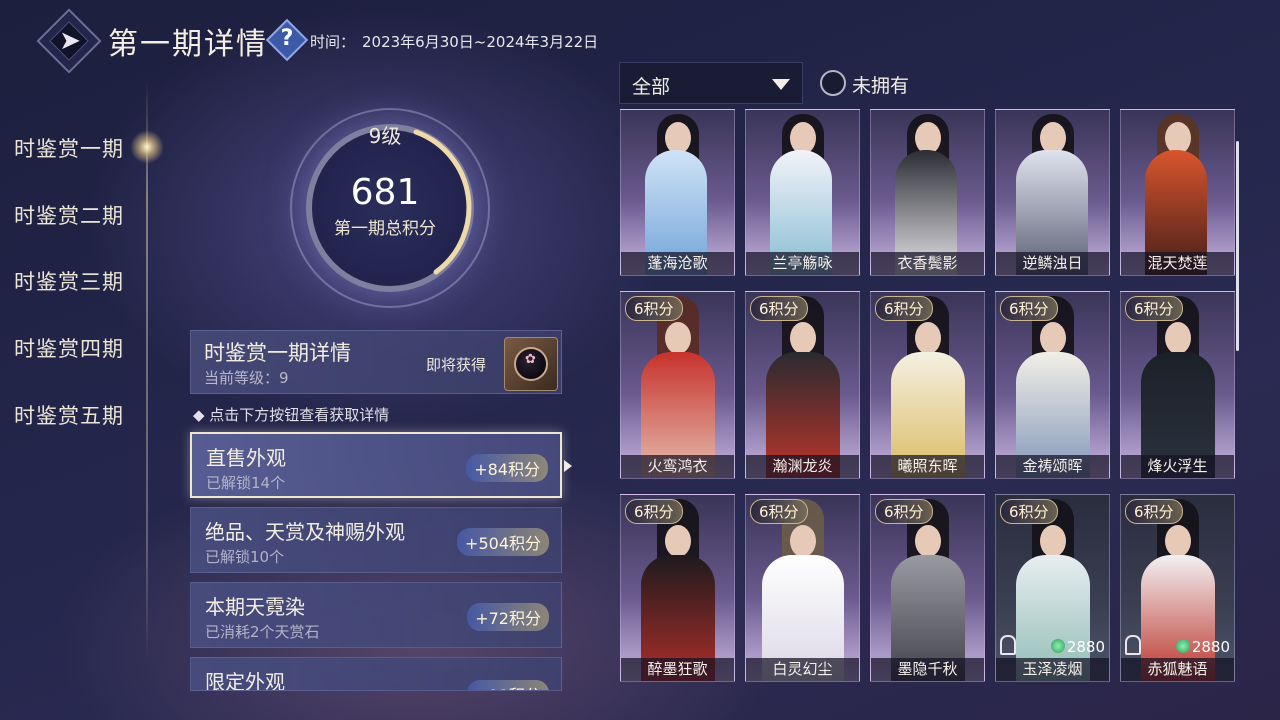 Image resolution: width=1280 pixels, height=720 pixels. Describe the element at coordinates (802, 669) in the screenshot. I see `outfit-name: 白灵幻尘` at that location.